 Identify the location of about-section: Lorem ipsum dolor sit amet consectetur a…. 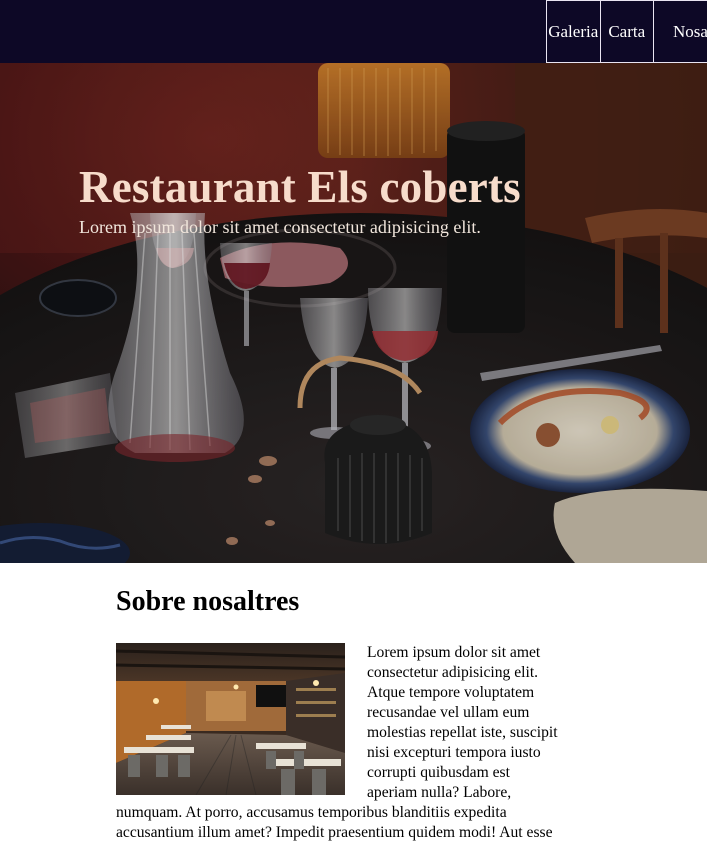
(339, 743).